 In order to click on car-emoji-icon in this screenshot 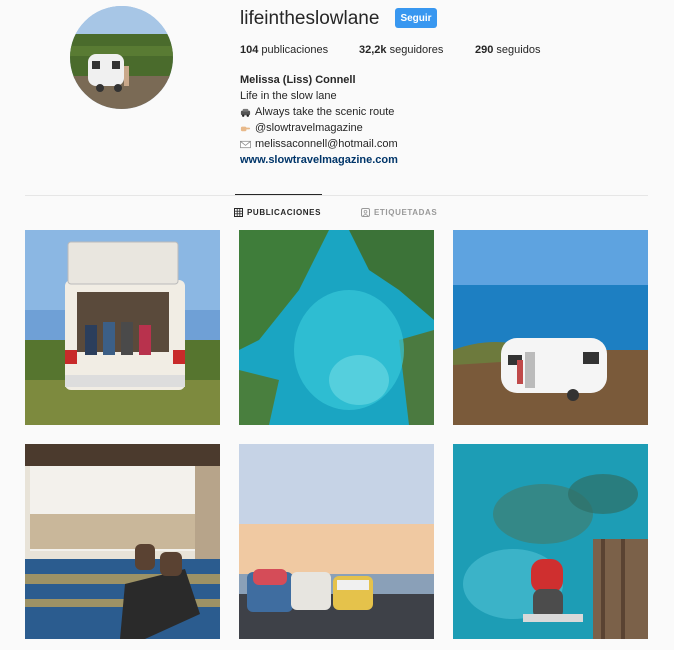, I will do `click(245, 112)`.